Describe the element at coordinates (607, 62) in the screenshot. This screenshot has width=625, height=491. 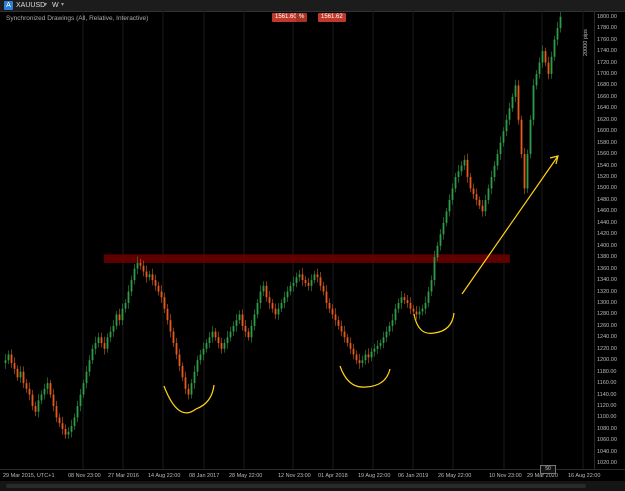
I see `price-tick-label: 1720.00` at that location.